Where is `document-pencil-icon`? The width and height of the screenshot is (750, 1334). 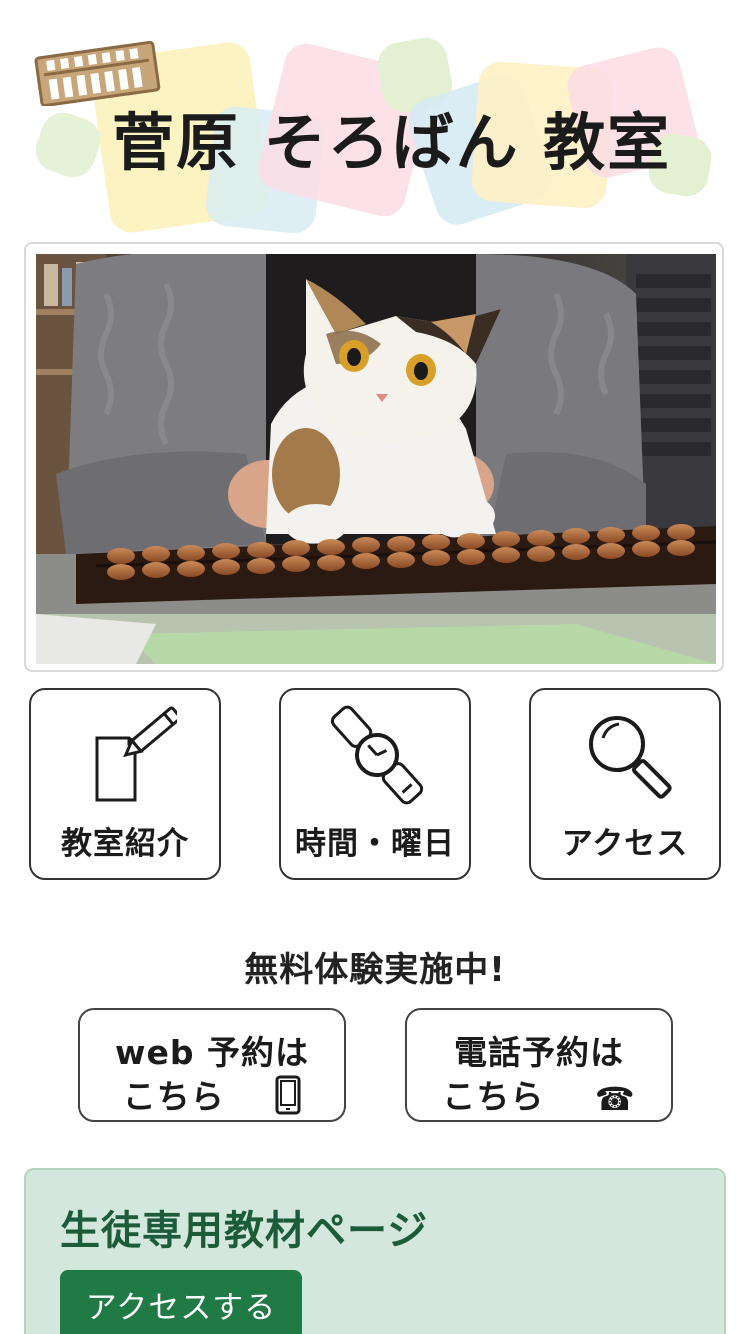 document-pencil-icon is located at coordinates (136, 754).